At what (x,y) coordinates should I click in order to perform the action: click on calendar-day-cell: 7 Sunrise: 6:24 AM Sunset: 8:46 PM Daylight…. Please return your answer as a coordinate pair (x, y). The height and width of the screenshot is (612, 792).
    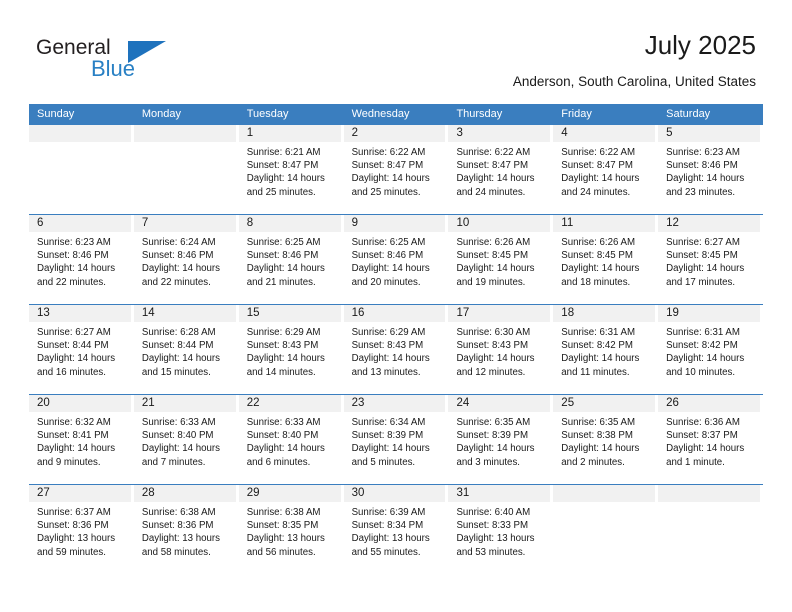
    Looking at the image, I should click on (186, 259).